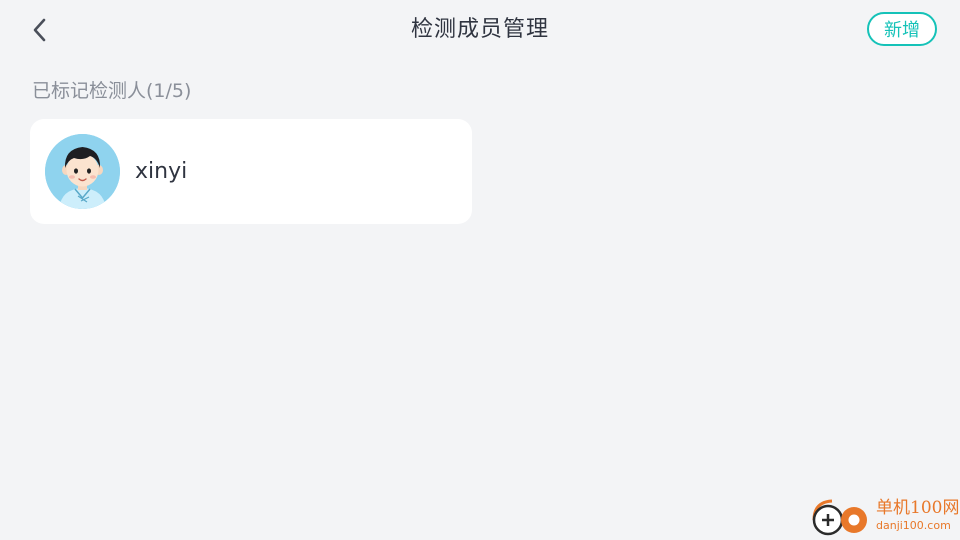 The height and width of the screenshot is (540, 960). Describe the element at coordinates (902, 29) in the screenshot. I see `add-member-button: 新增` at that location.